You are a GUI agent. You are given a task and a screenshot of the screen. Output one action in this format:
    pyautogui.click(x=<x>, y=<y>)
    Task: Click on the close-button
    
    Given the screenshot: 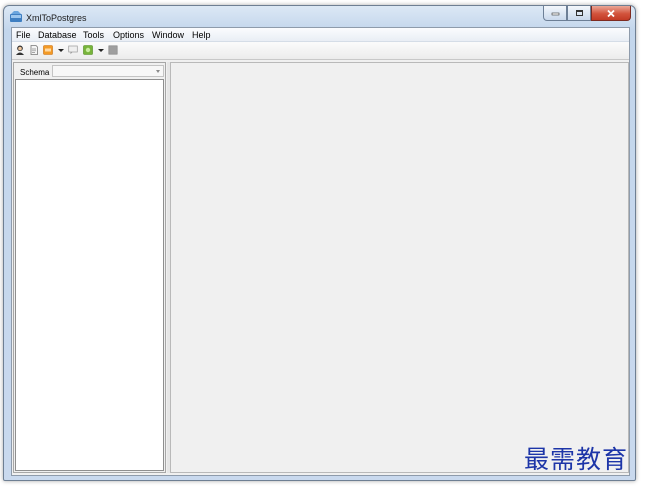 What is the action you would take?
    pyautogui.click(x=611, y=13)
    